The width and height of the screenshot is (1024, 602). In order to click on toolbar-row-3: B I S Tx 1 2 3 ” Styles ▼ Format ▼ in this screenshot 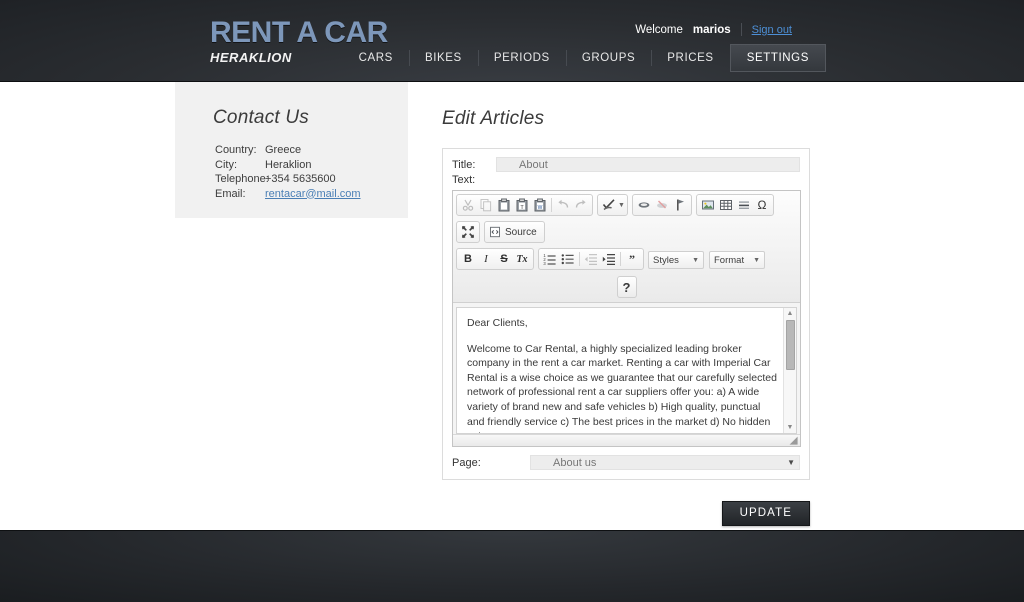, I will do `click(626, 260)`.